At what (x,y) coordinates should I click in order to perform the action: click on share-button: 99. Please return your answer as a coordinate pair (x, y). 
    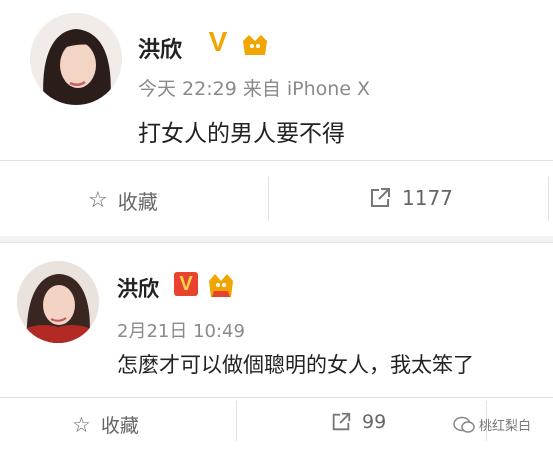
    Looking at the image, I should click on (358, 422).